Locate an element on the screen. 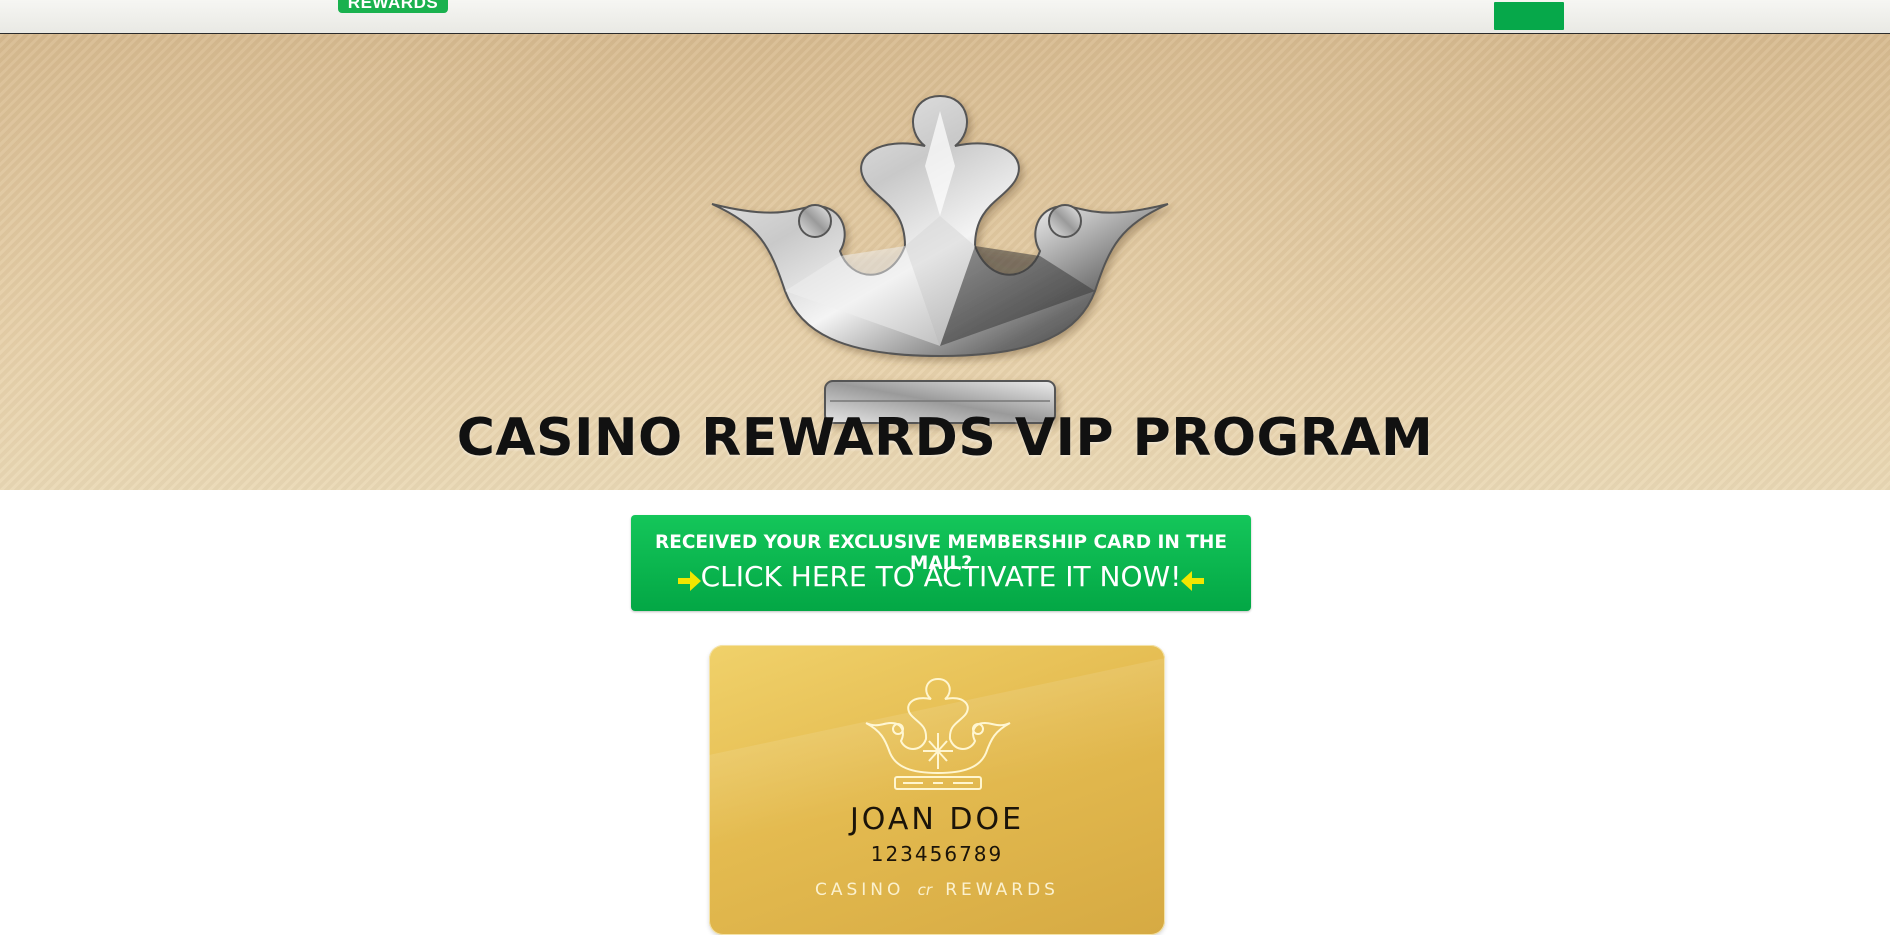 Image resolution: width=1890 pixels, height=935 pixels. card-brand-left: CASINO is located at coordinates (860, 890).